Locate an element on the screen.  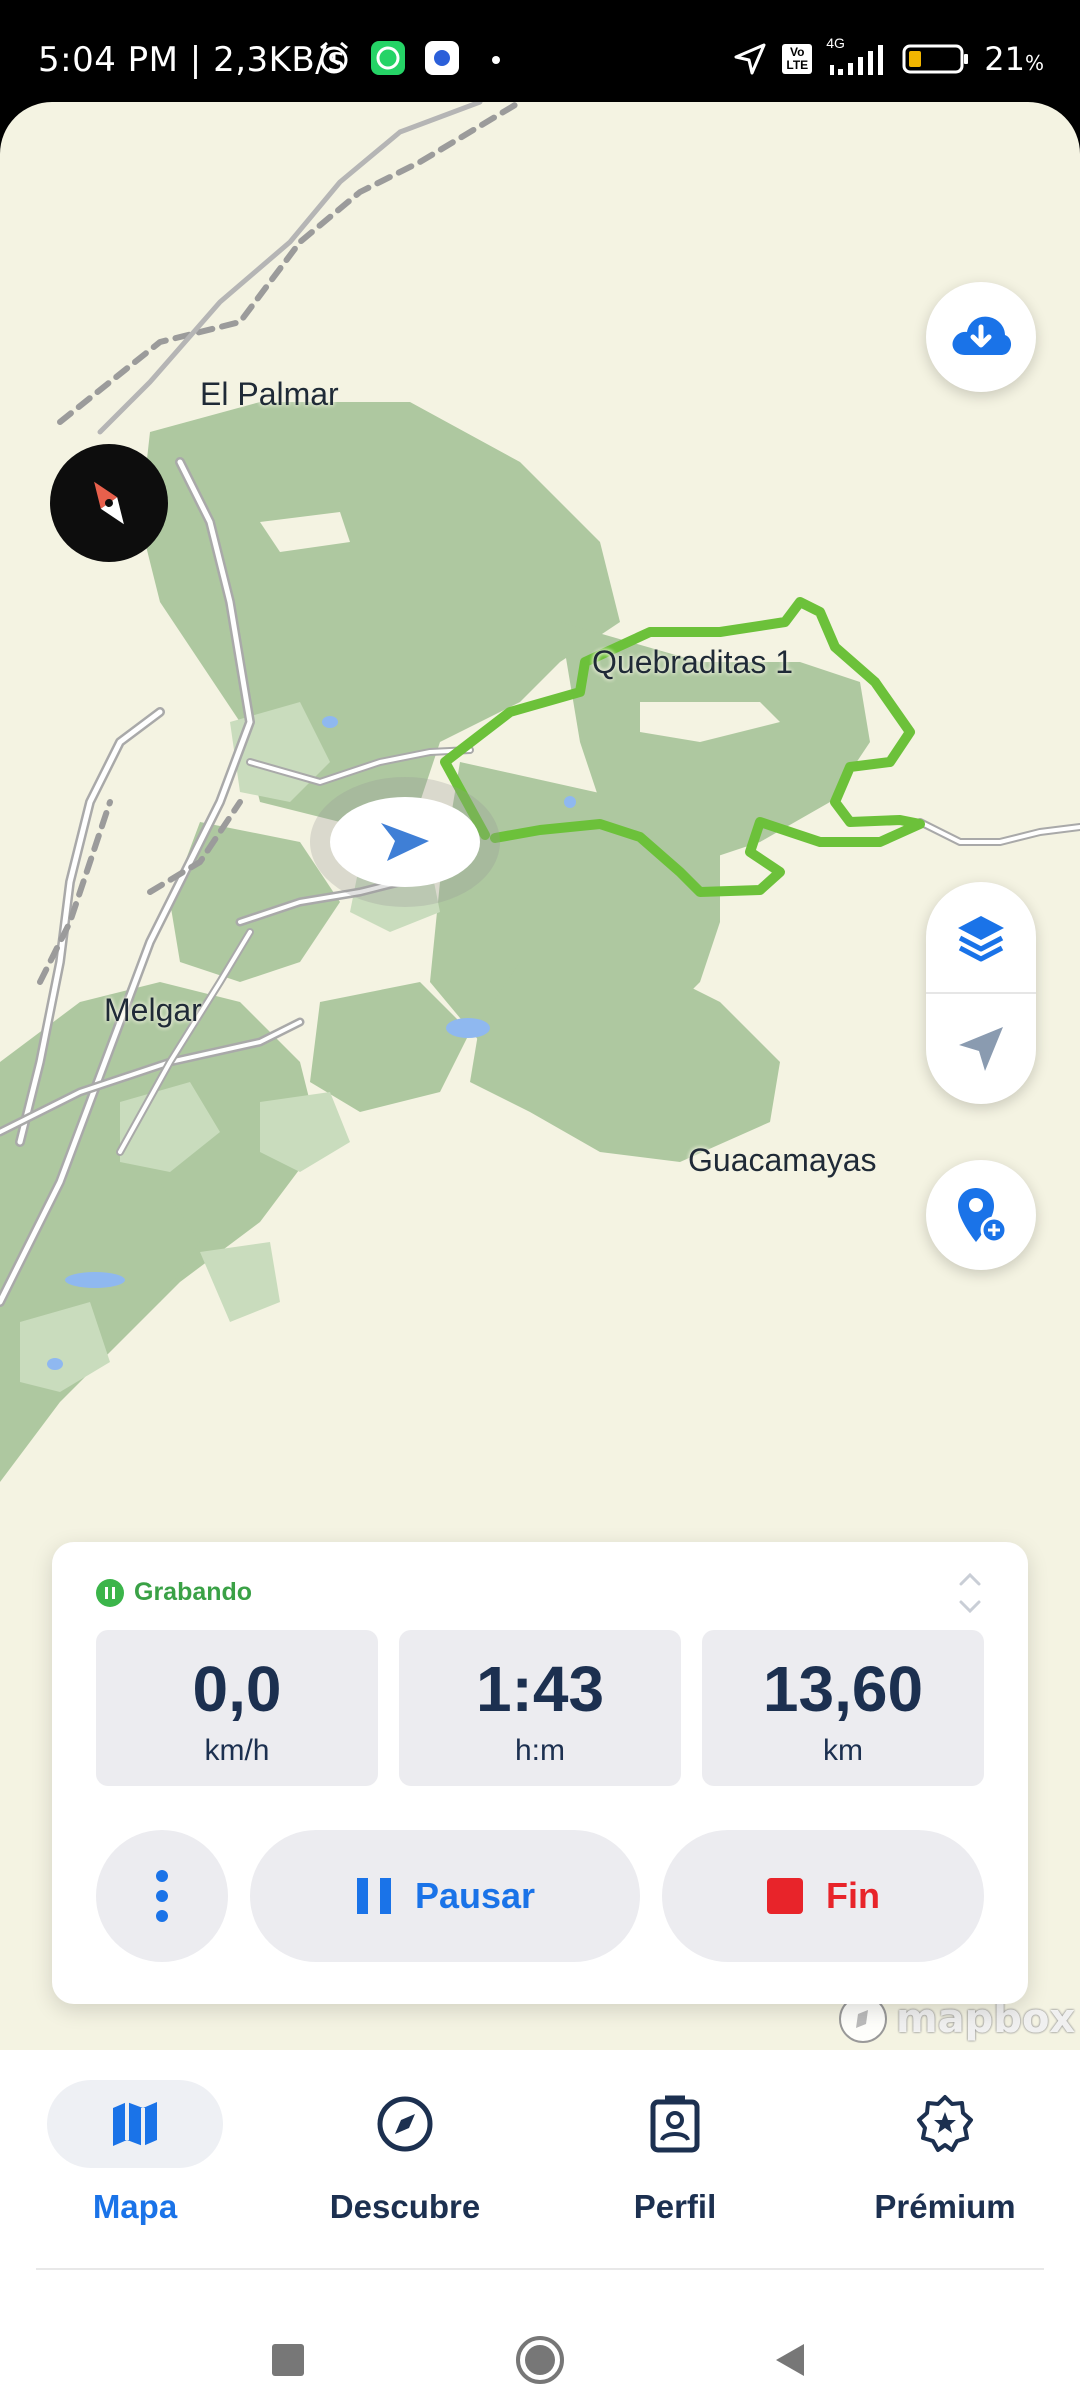
nav-active-pill is located at coordinates (135, 2124).